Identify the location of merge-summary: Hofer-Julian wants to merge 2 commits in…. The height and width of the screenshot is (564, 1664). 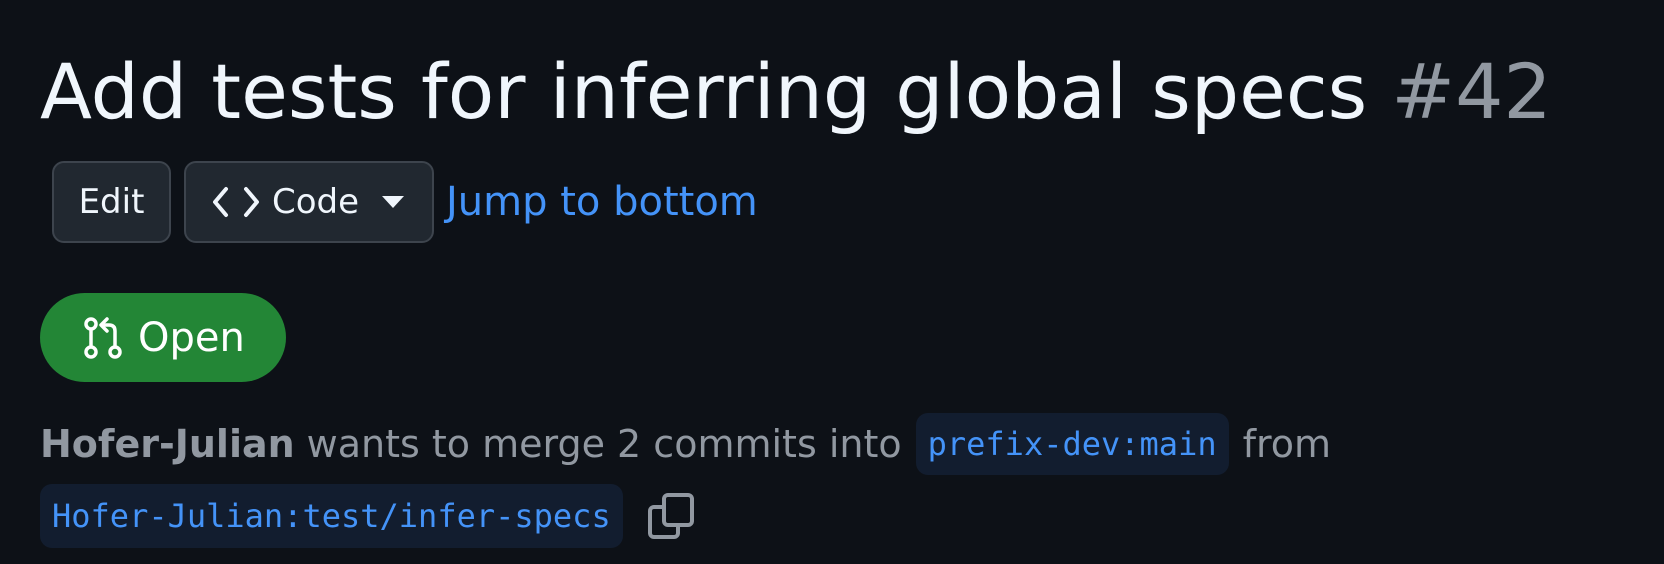
(685, 444).